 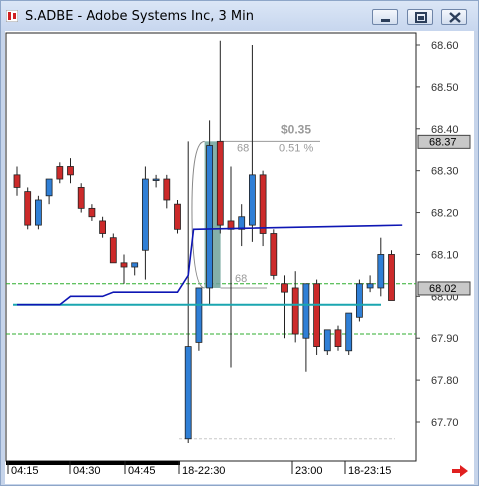 I want to click on minimize-button, so click(x=385, y=17).